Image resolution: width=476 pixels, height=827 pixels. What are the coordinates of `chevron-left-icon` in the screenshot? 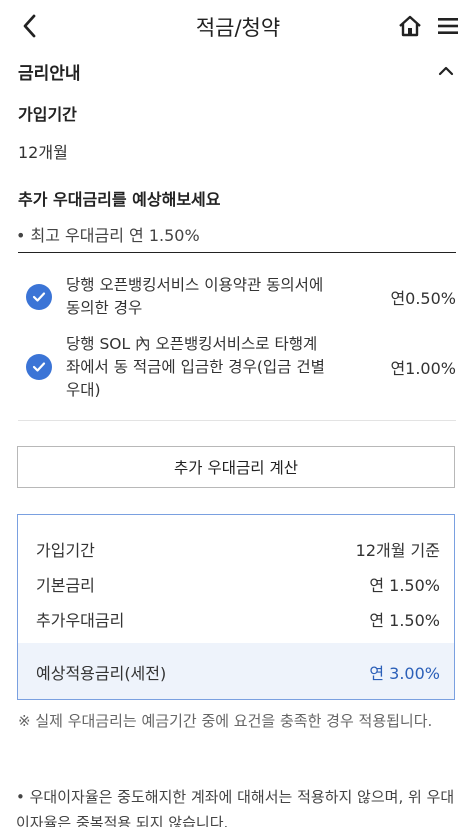 It's located at (29, 26).